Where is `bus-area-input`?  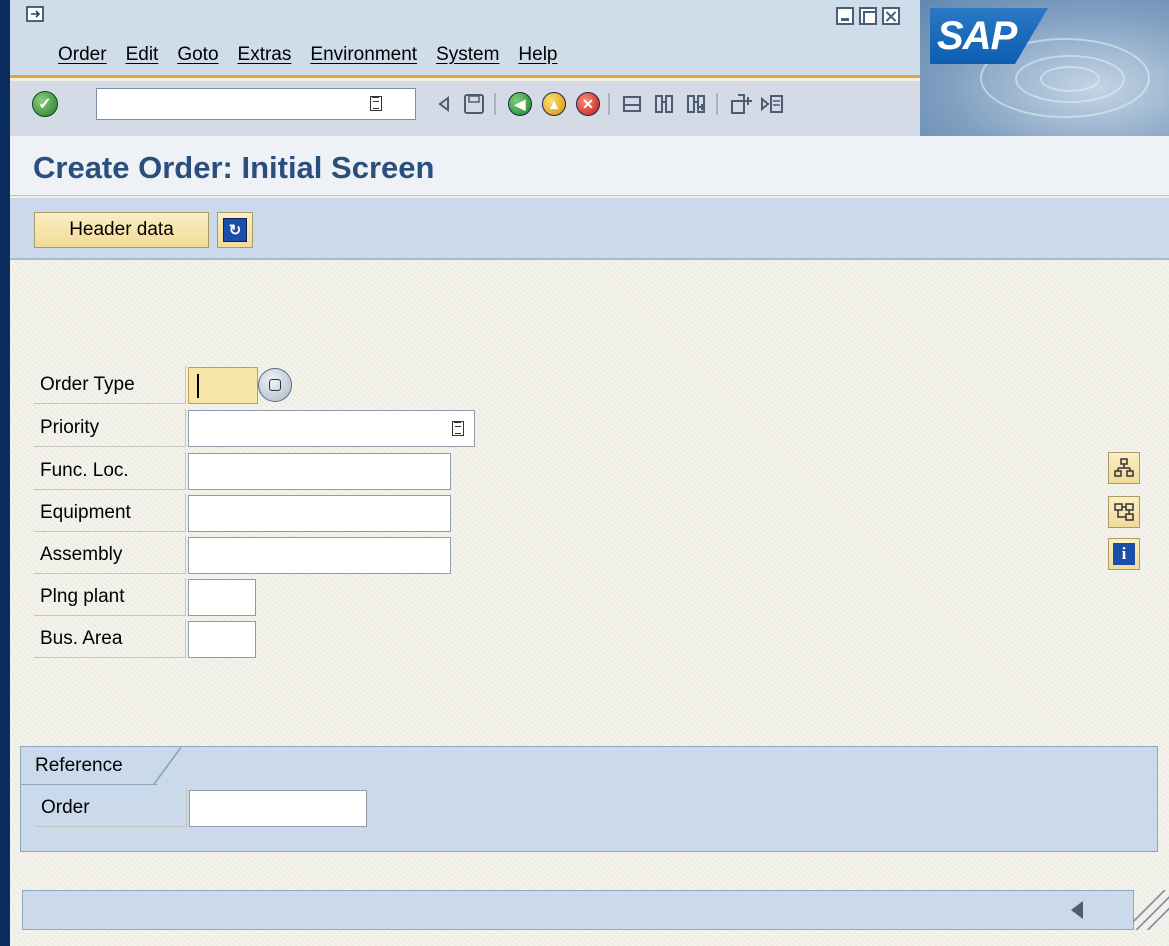 bus-area-input is located at coordinates (222, 639).